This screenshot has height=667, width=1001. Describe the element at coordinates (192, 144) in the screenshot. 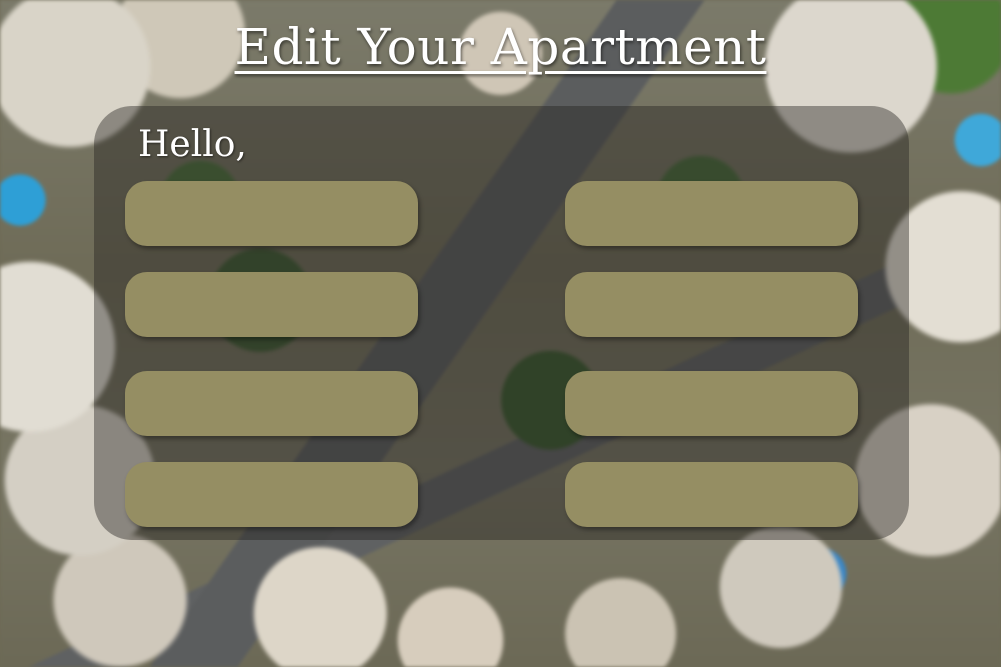

I see `greeting-text: Hello,` at that location.